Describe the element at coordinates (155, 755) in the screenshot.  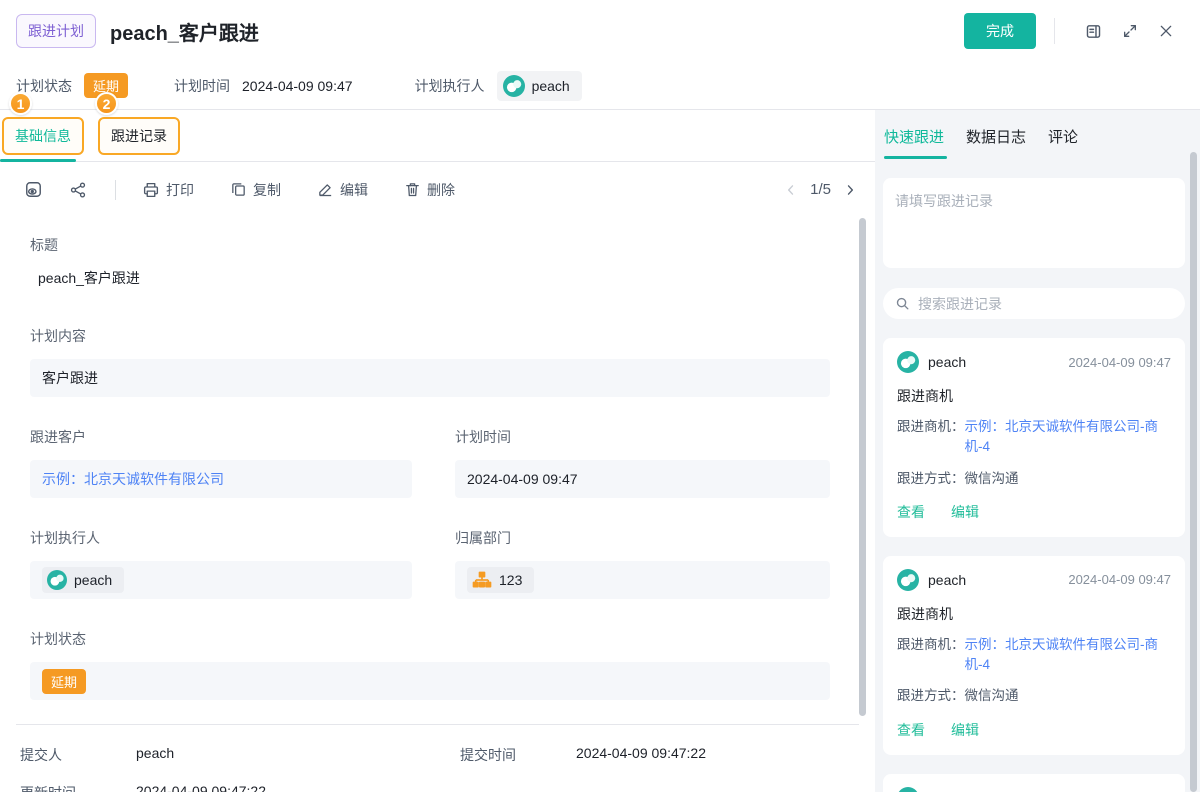
I see `submitter-link: peach` at that location.